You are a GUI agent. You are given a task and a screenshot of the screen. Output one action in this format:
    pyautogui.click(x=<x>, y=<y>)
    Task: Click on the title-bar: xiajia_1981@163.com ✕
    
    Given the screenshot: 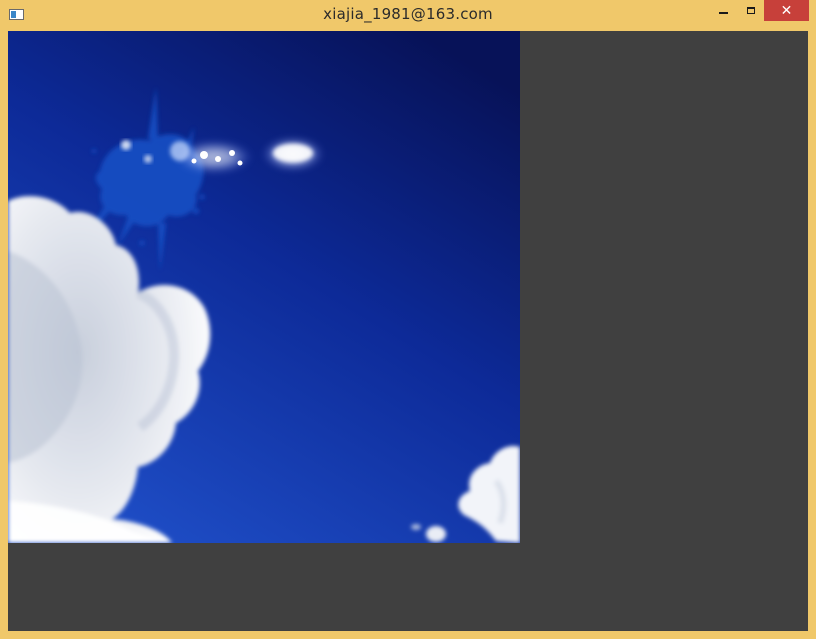 What is the action you would take?
    pyautogui.click(x=408, y=15)
    